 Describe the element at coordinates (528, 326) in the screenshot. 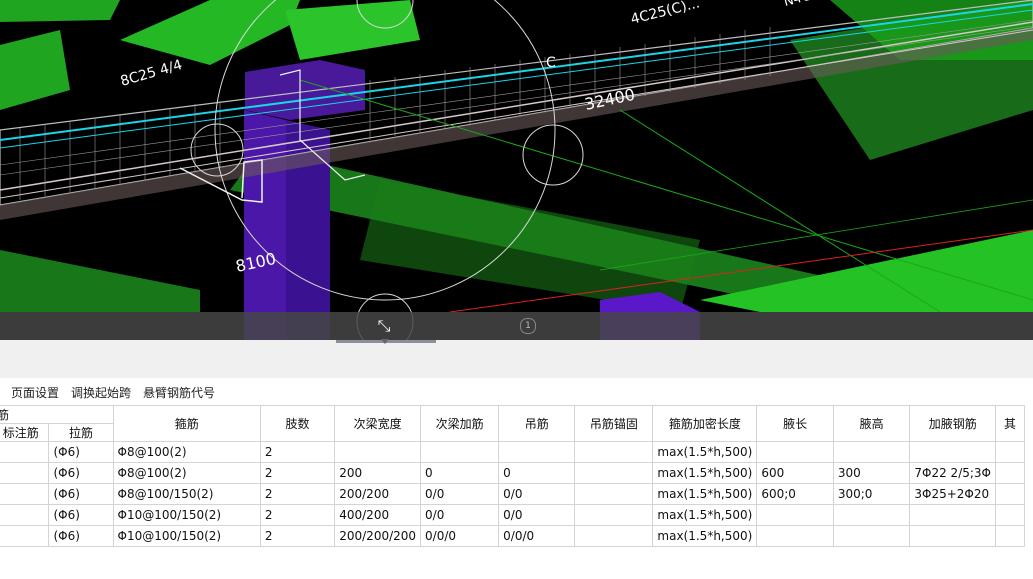

I see `page-indicator: 1` at that location.